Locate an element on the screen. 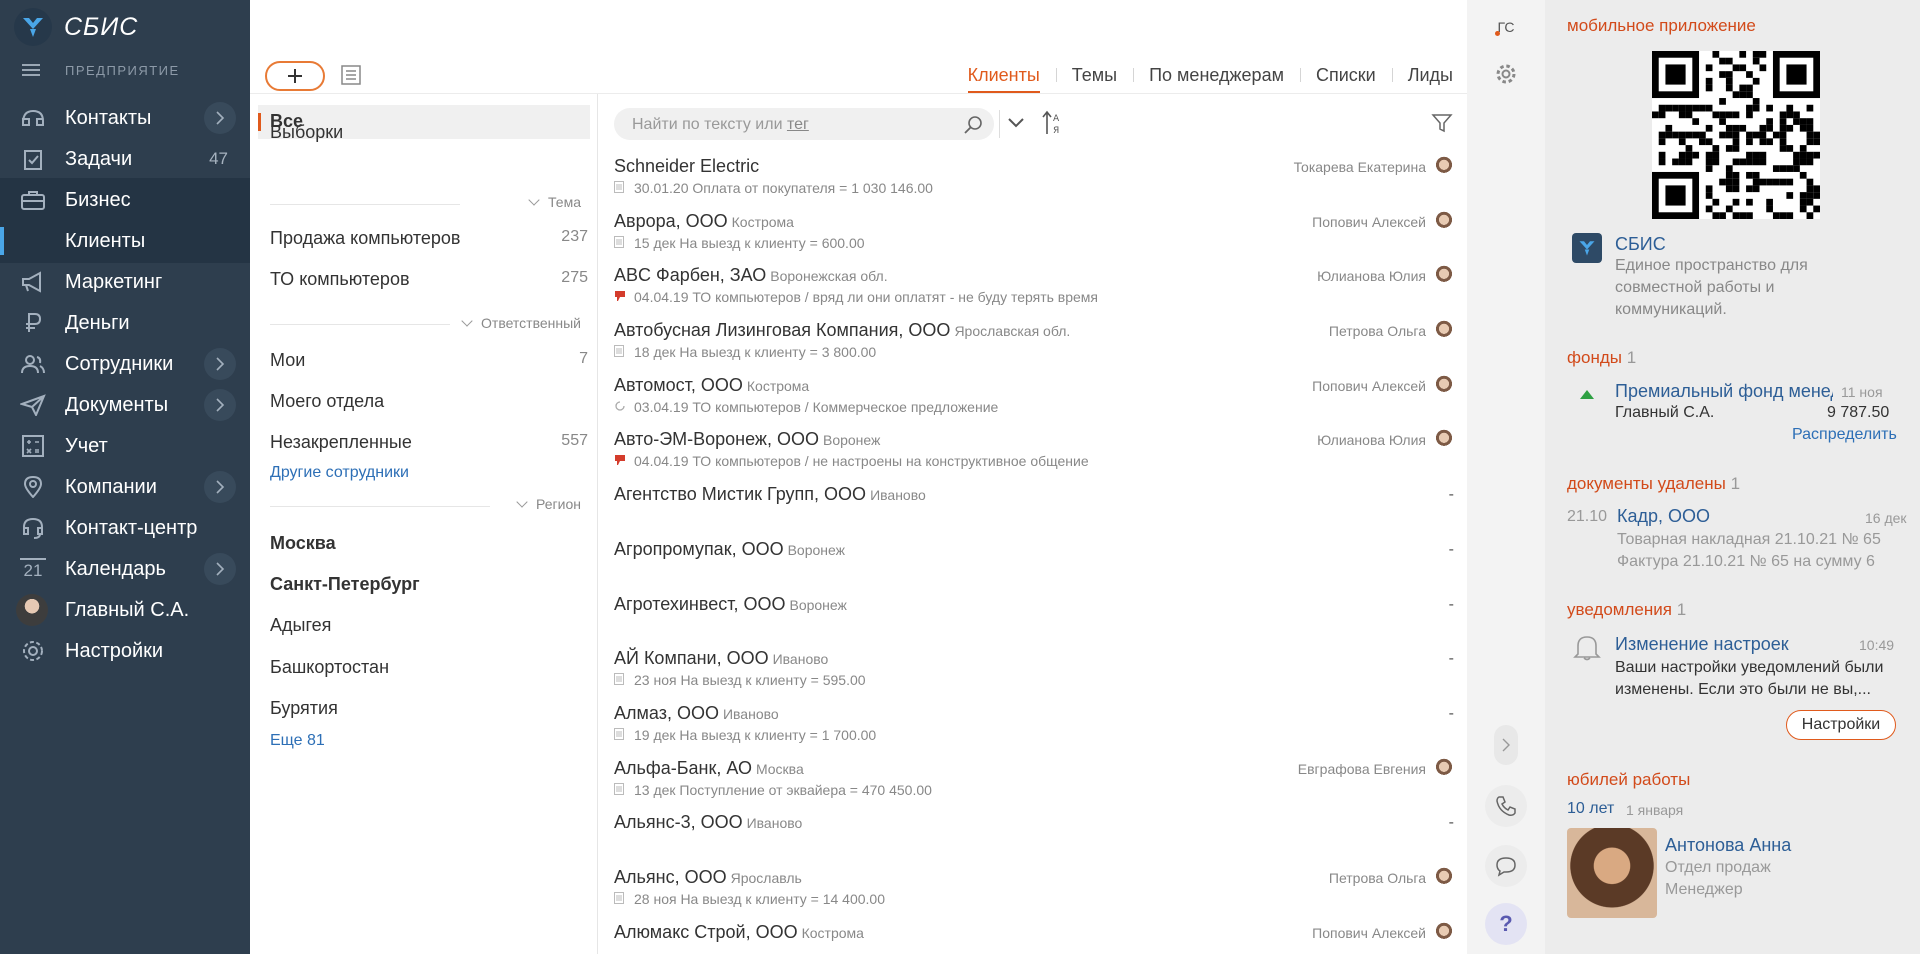  nav-item-calendar: 21 Календарь is located at coordinates (125, 569).